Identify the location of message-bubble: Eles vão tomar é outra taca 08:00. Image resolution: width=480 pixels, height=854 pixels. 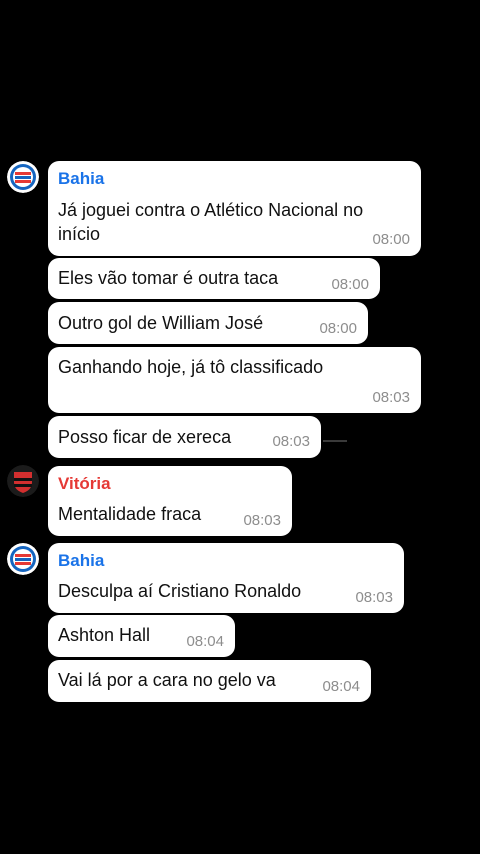
(214, 278).